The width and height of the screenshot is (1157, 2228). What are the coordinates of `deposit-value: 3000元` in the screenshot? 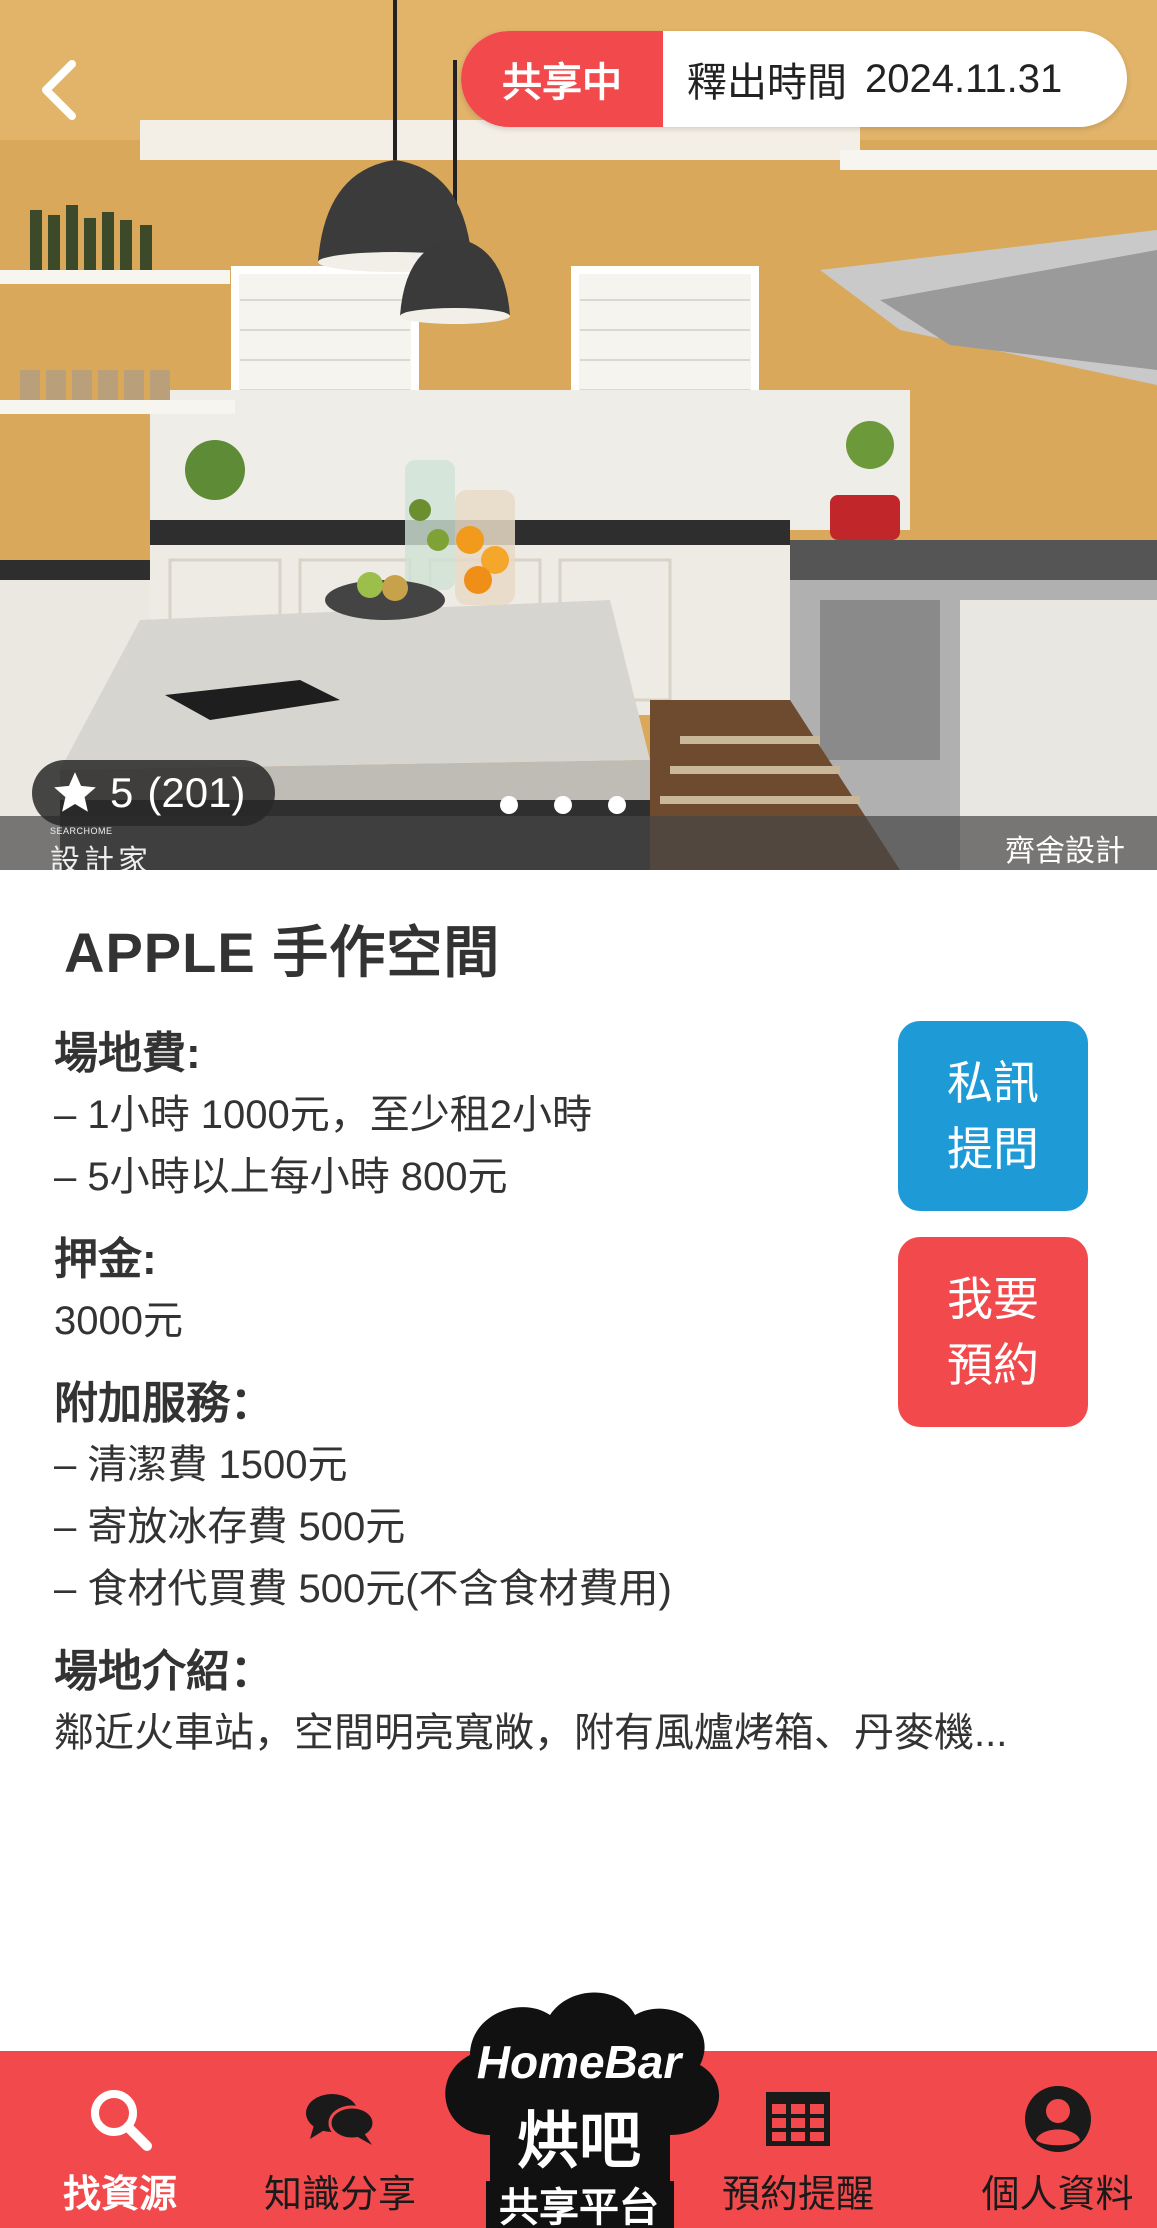 It's located at (118, 1321).